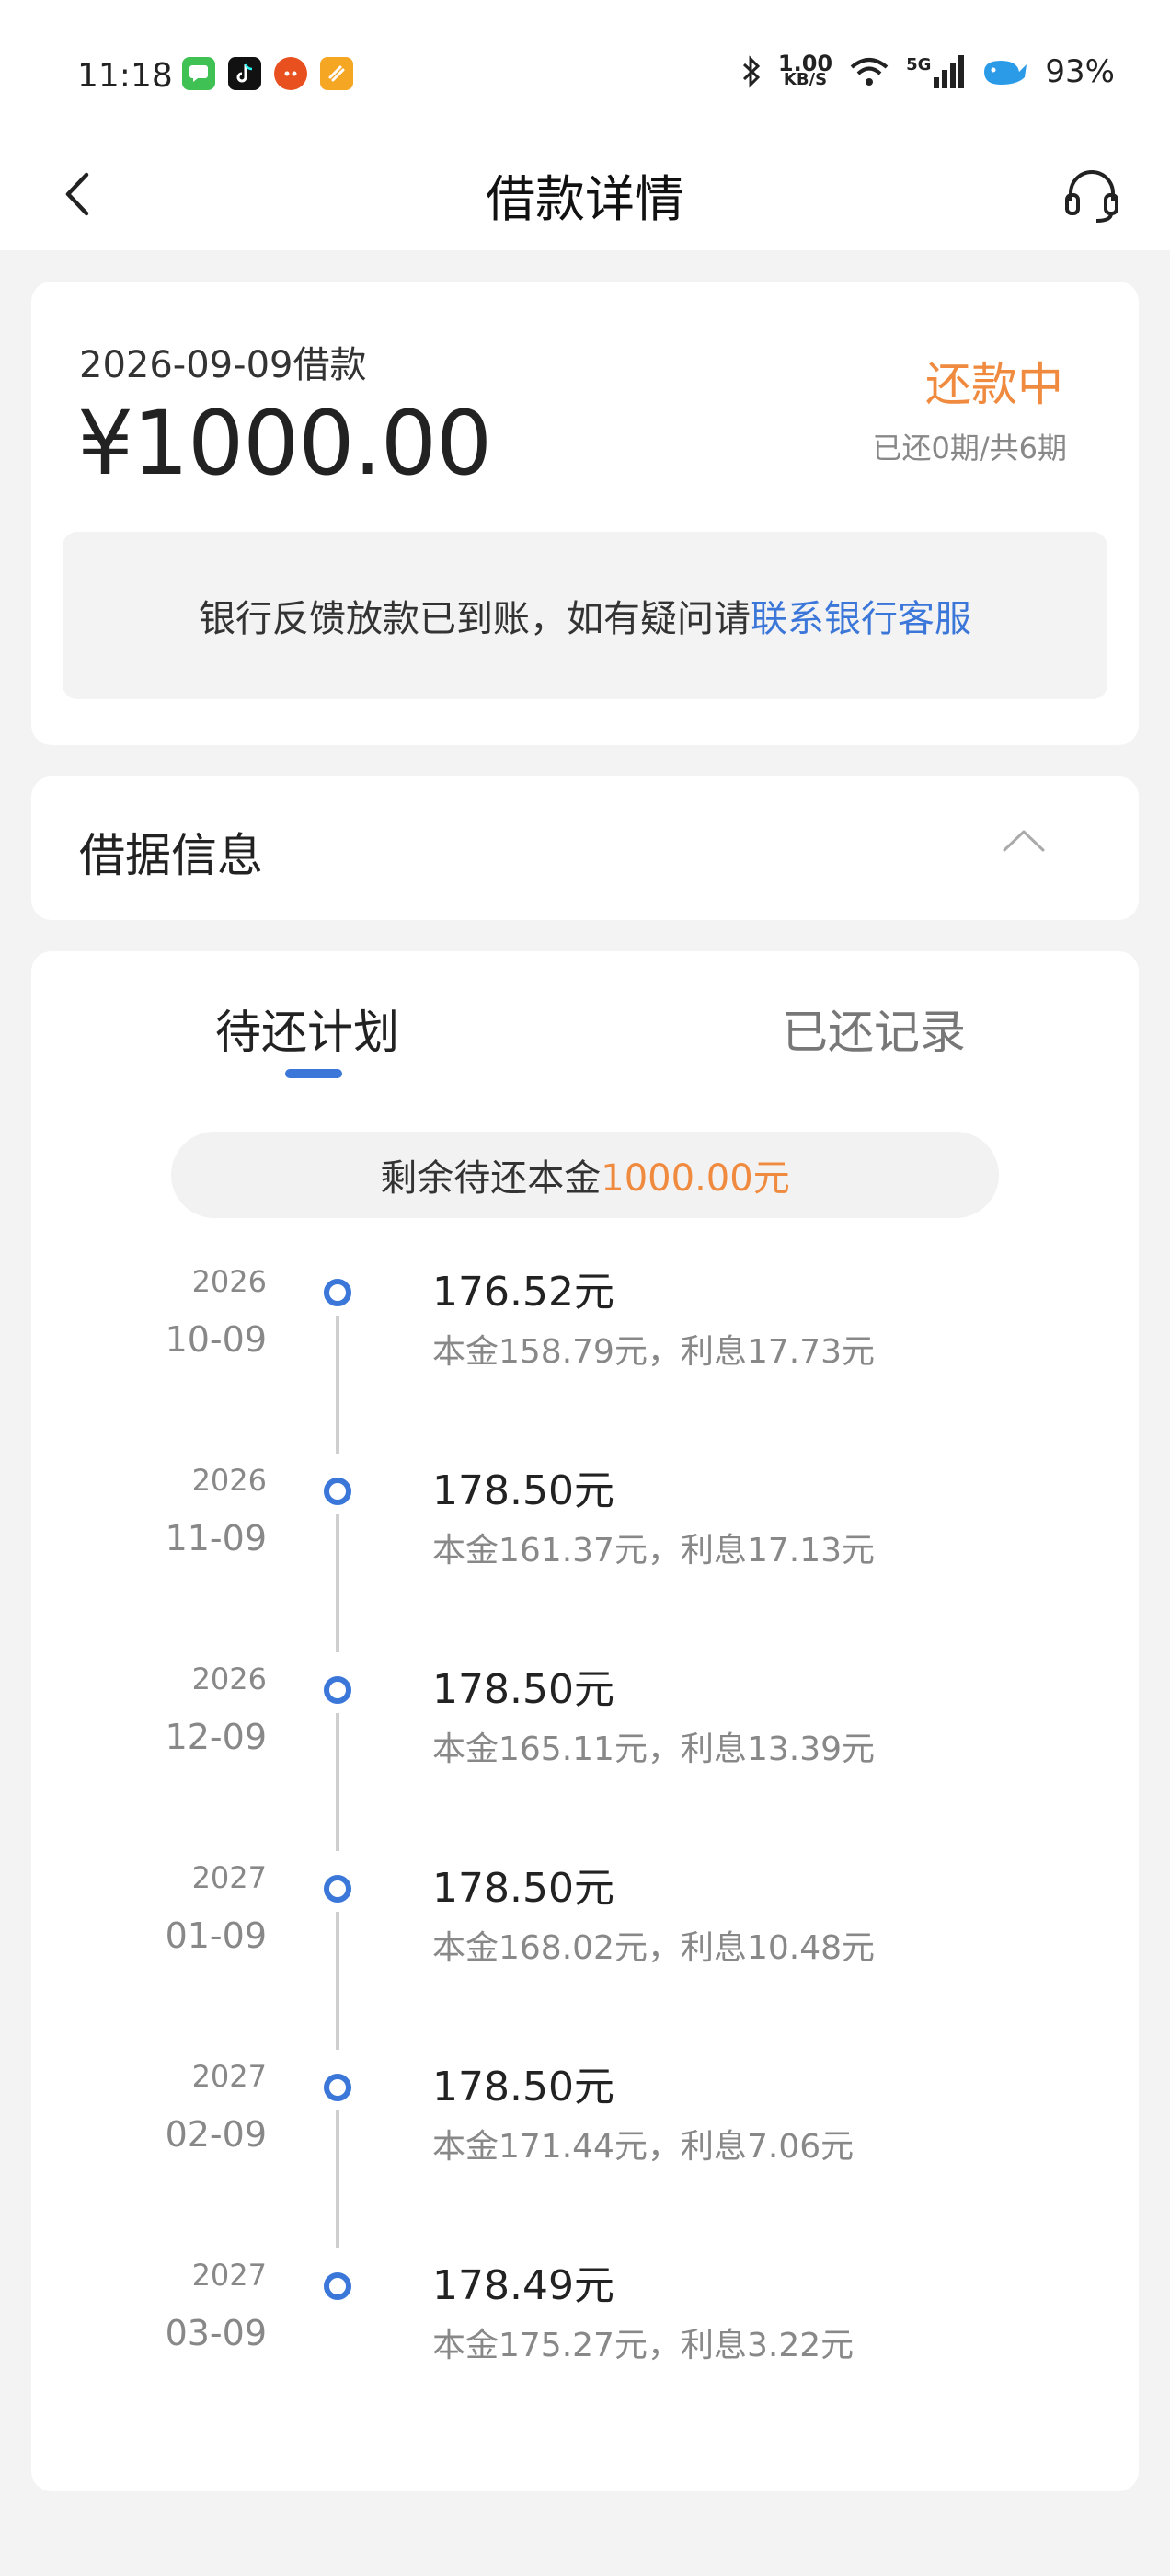 The image size is (1170, 2576). I want to click on tab-pending-plan: 待还计划, so click(307, 1028).